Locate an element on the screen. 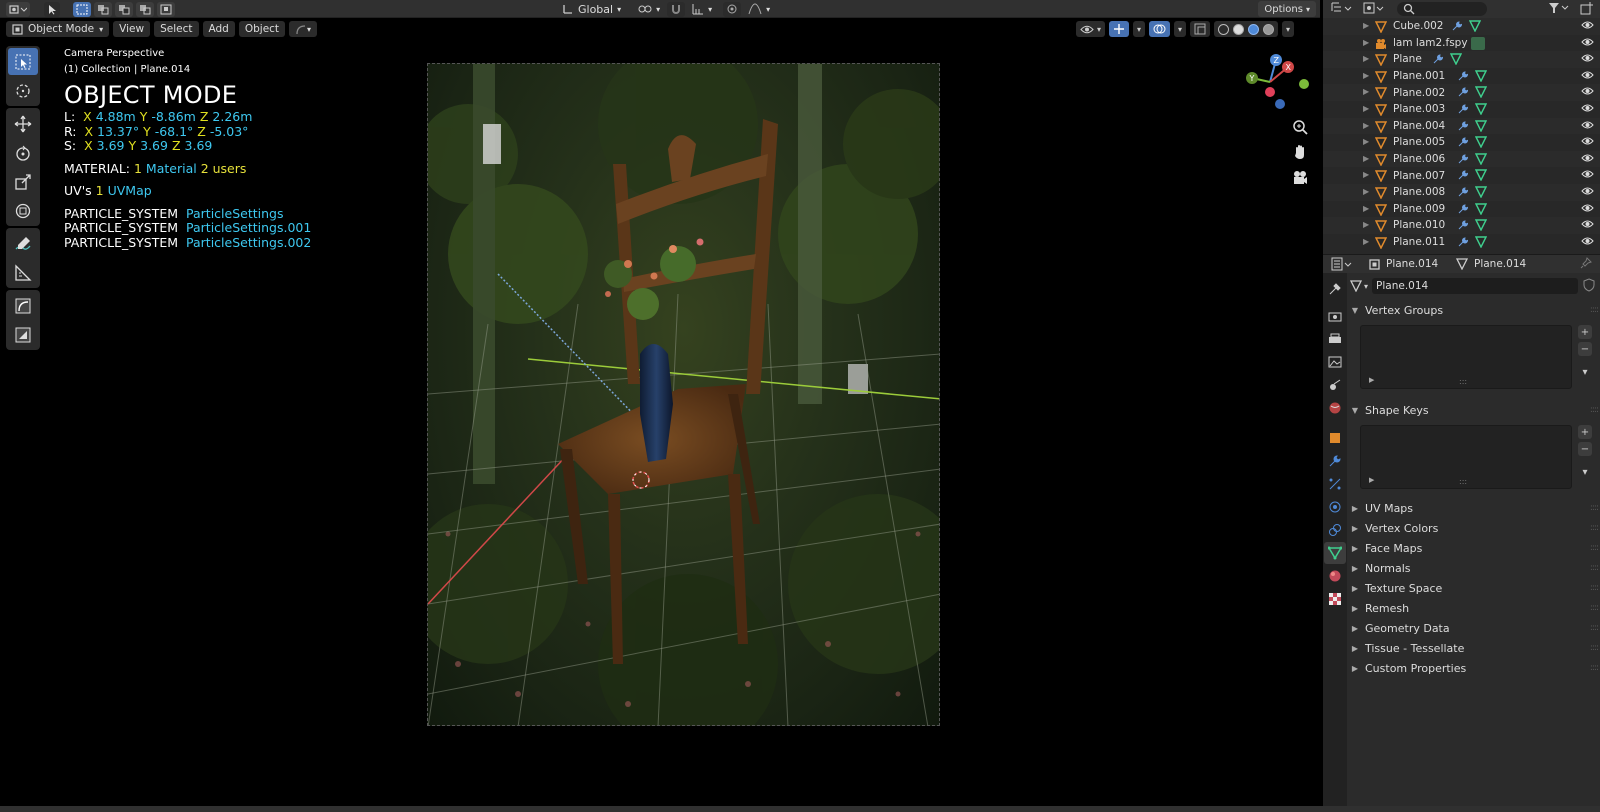  options-dropdown: Options ▾ is located at coordinates (1287, 9).